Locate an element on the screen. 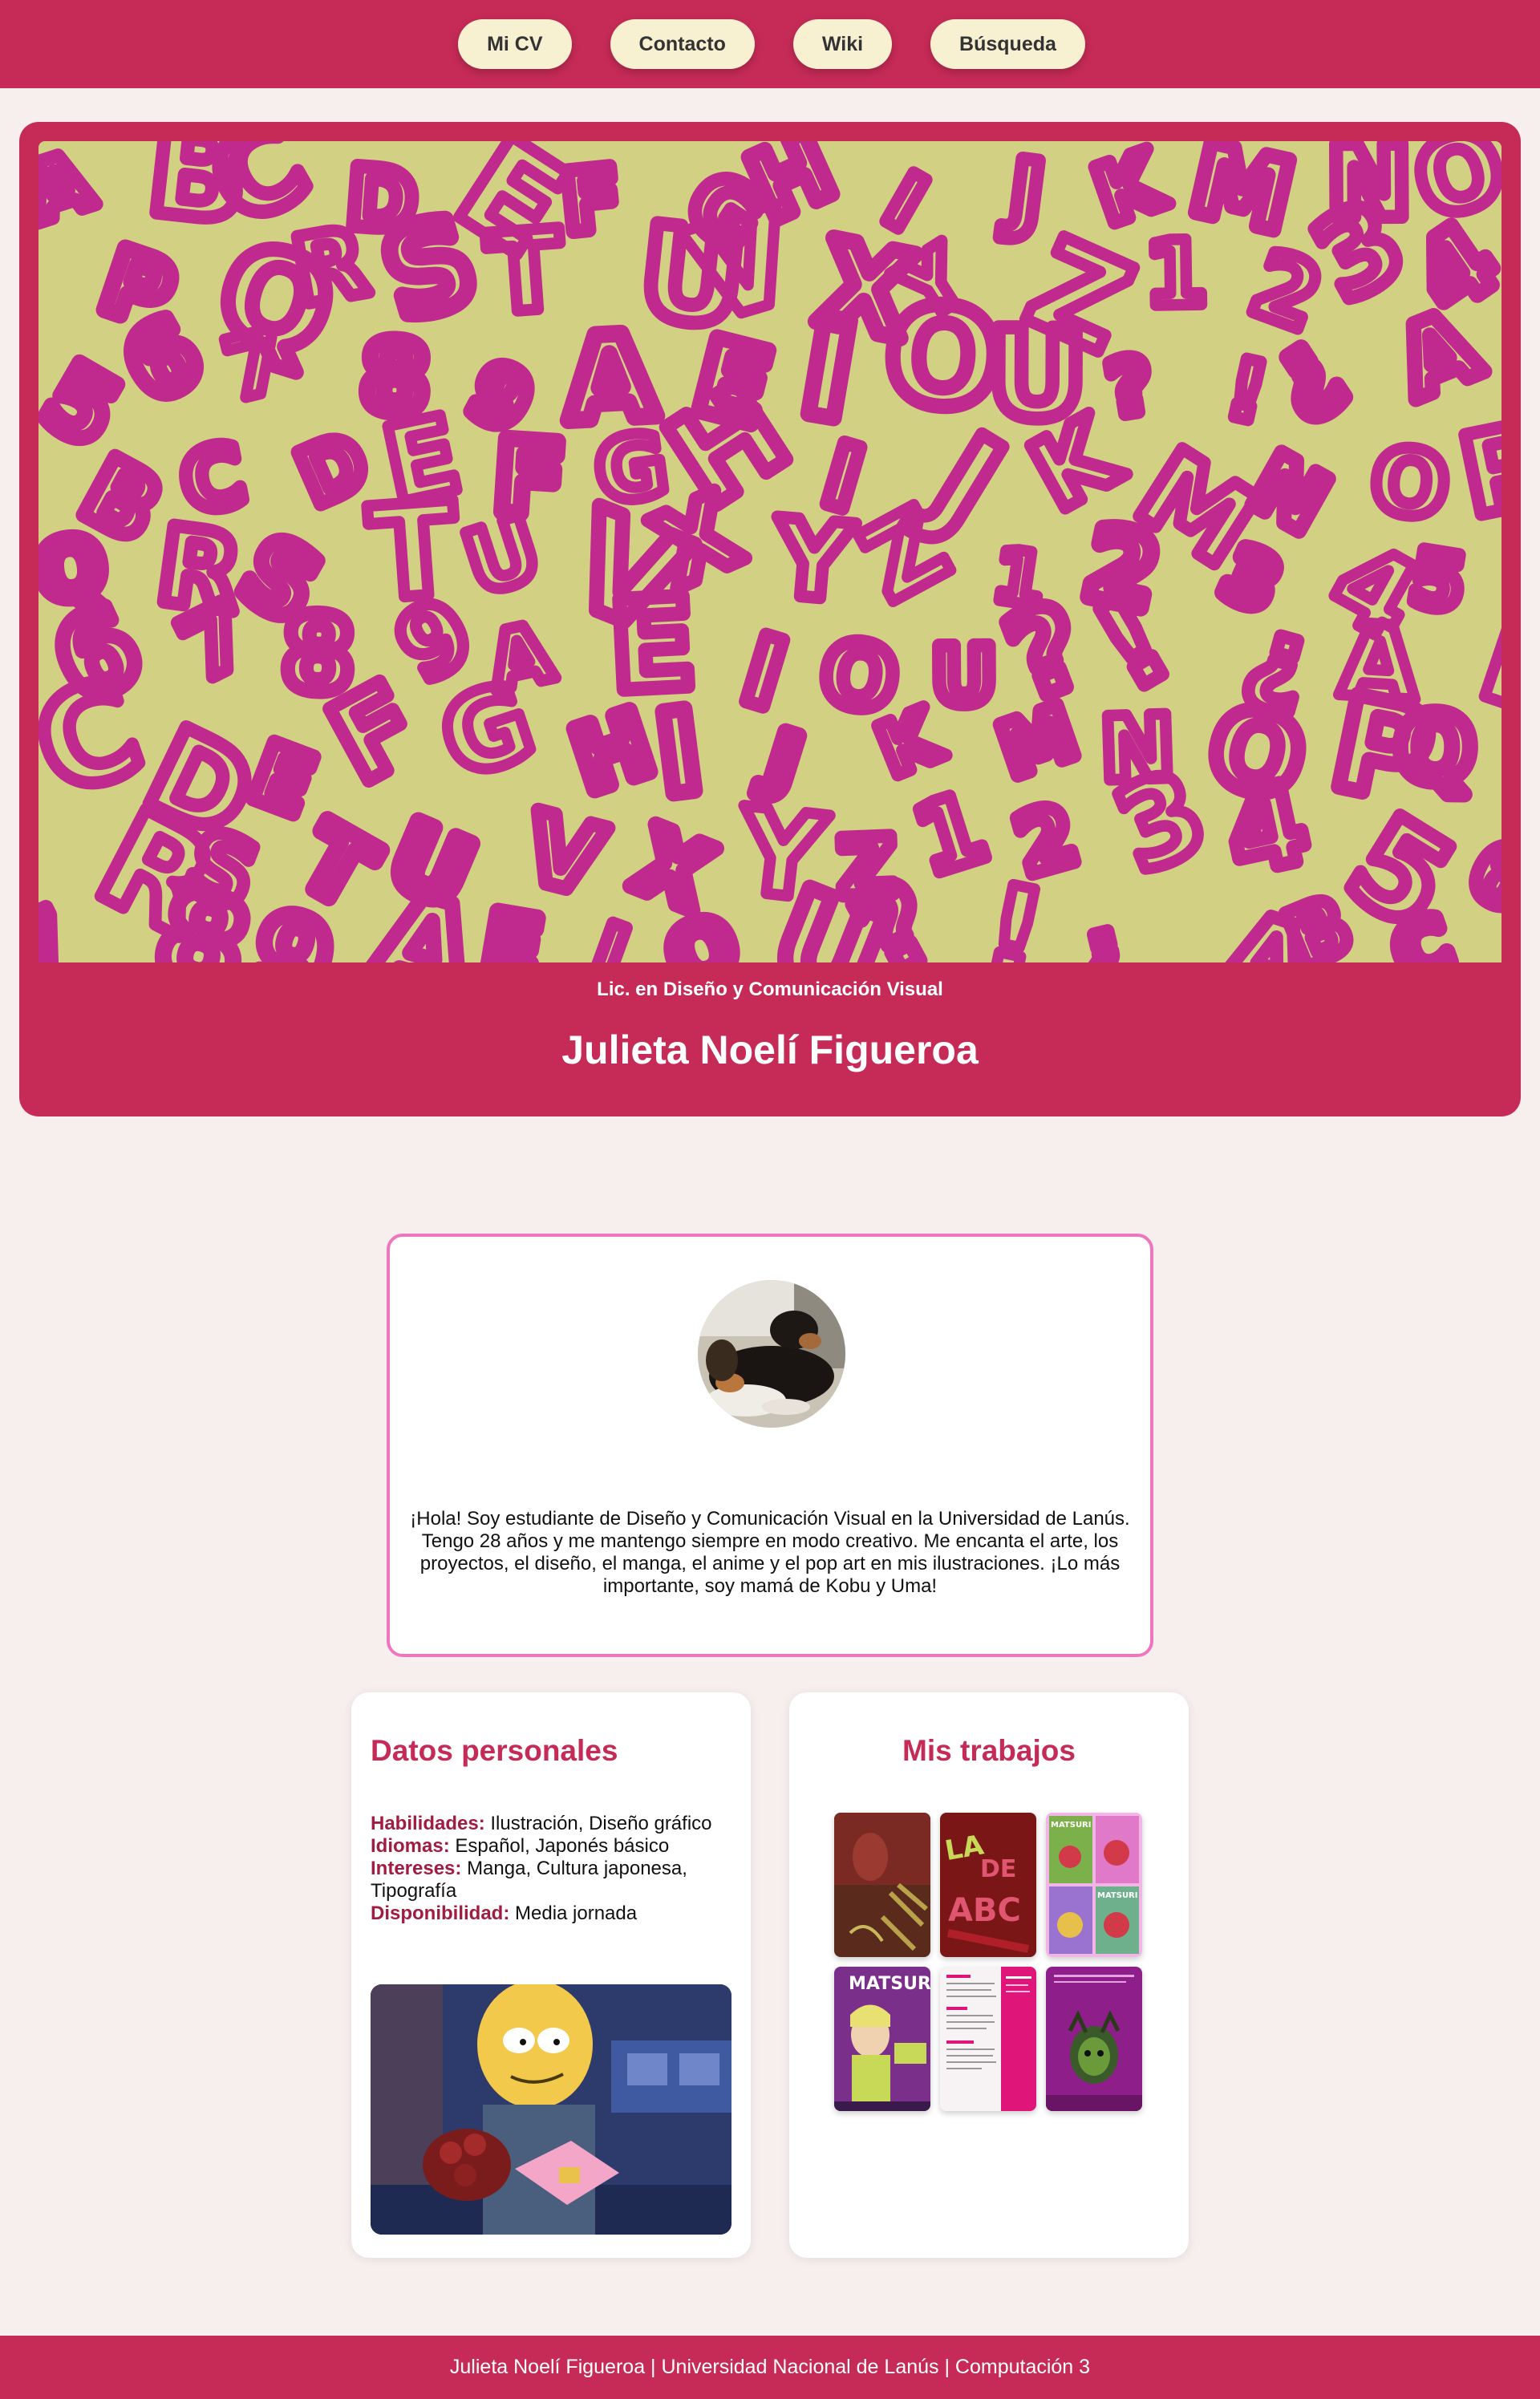  data-key: Intereses: is located at coordinates (416, 1868).